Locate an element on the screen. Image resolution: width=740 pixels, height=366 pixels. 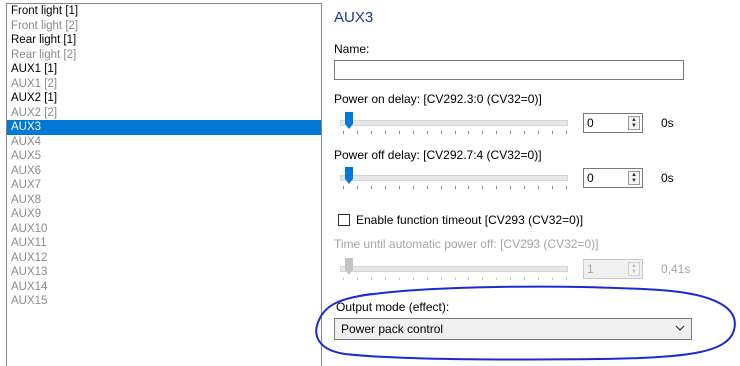
list-item: AUX4 is located at coordinates (164, 142).